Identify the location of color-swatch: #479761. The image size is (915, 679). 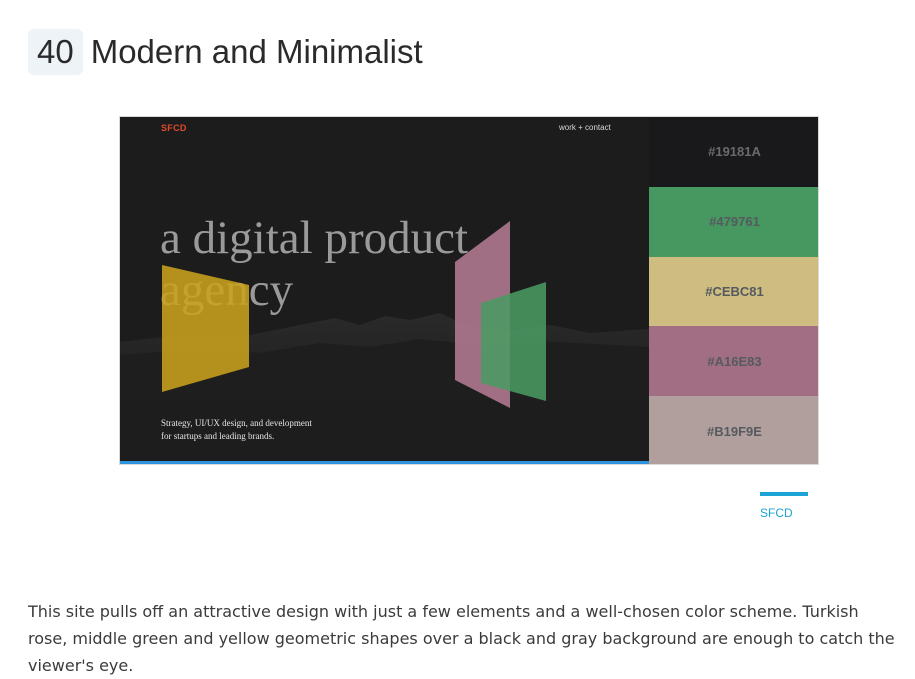
(733, 221).